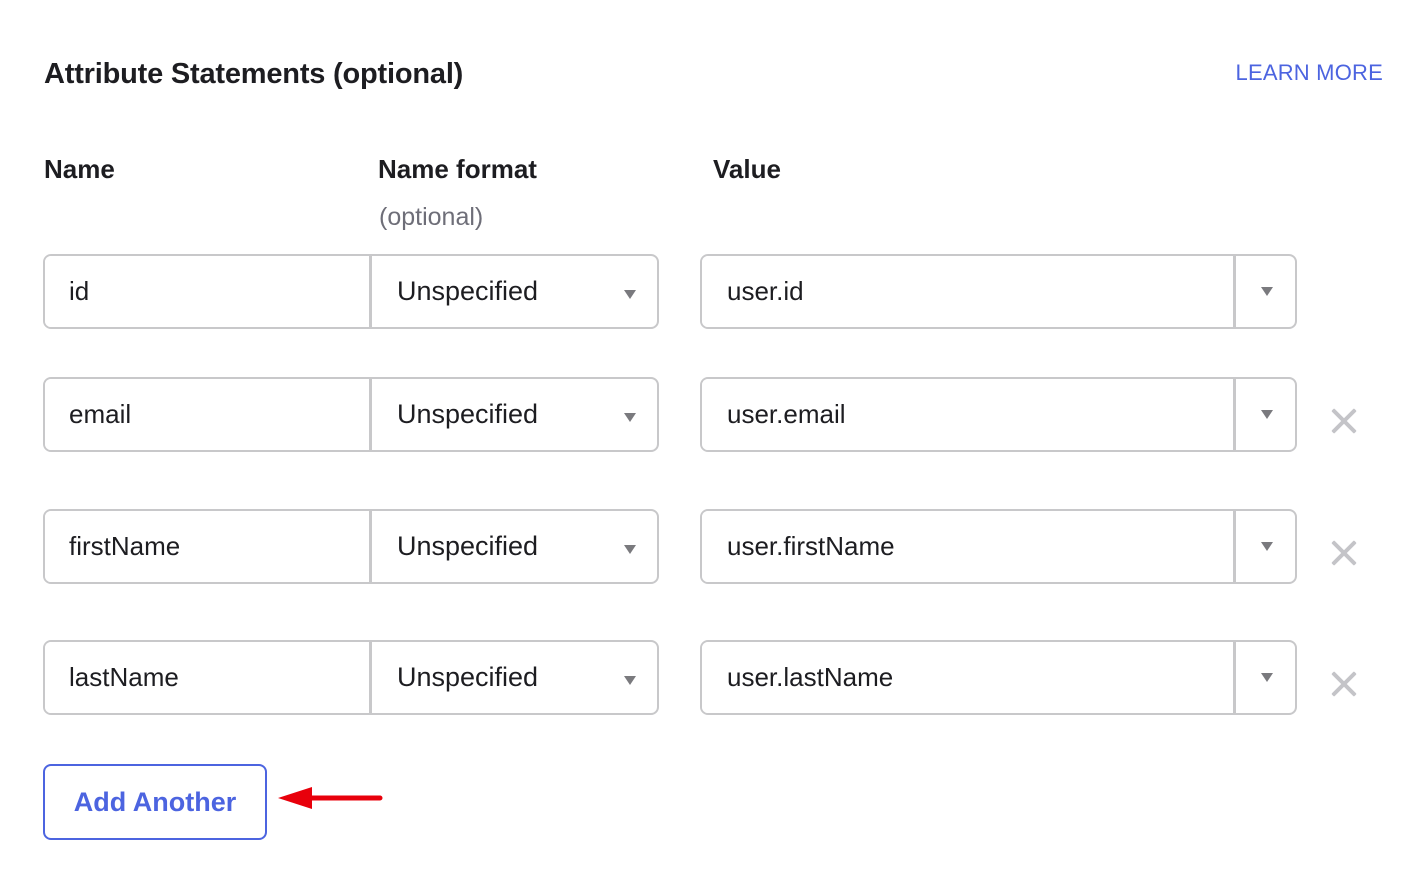  What do you see at coordinates (1309, 73) in the screenshot?
I see `learn-more-link: LEARN MORE` at bounding box center [1309, 73].